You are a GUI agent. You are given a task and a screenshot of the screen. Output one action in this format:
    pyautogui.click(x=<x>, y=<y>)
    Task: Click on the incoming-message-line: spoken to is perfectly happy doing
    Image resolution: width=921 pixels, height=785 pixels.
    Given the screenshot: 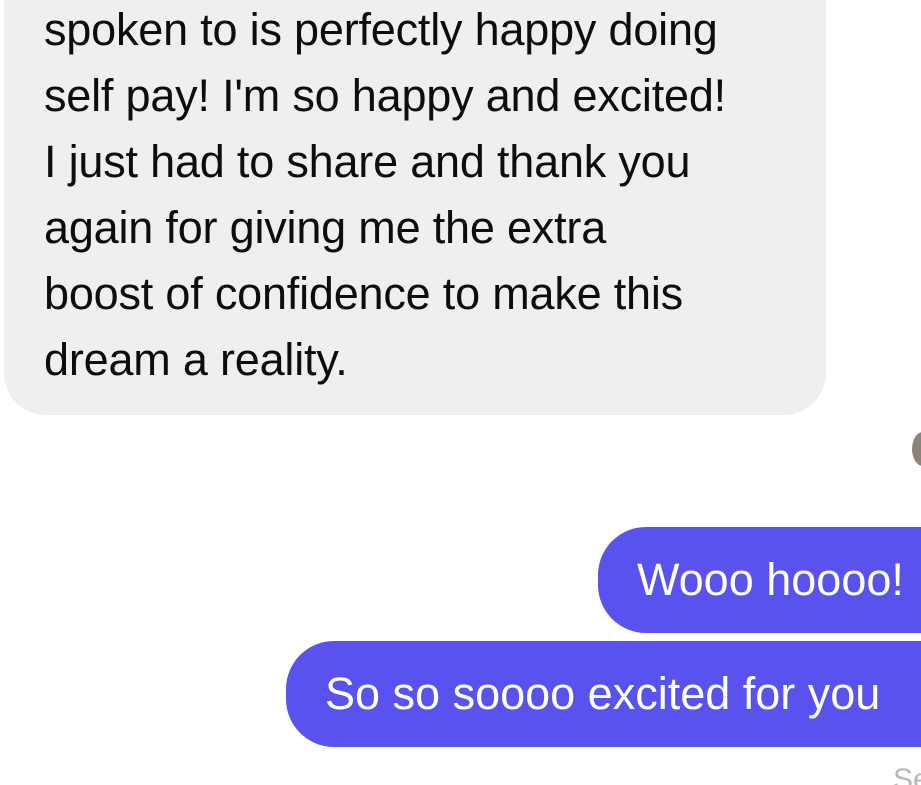 What is the action you would take?
    pyautogui.click(x=381, y=29)
    